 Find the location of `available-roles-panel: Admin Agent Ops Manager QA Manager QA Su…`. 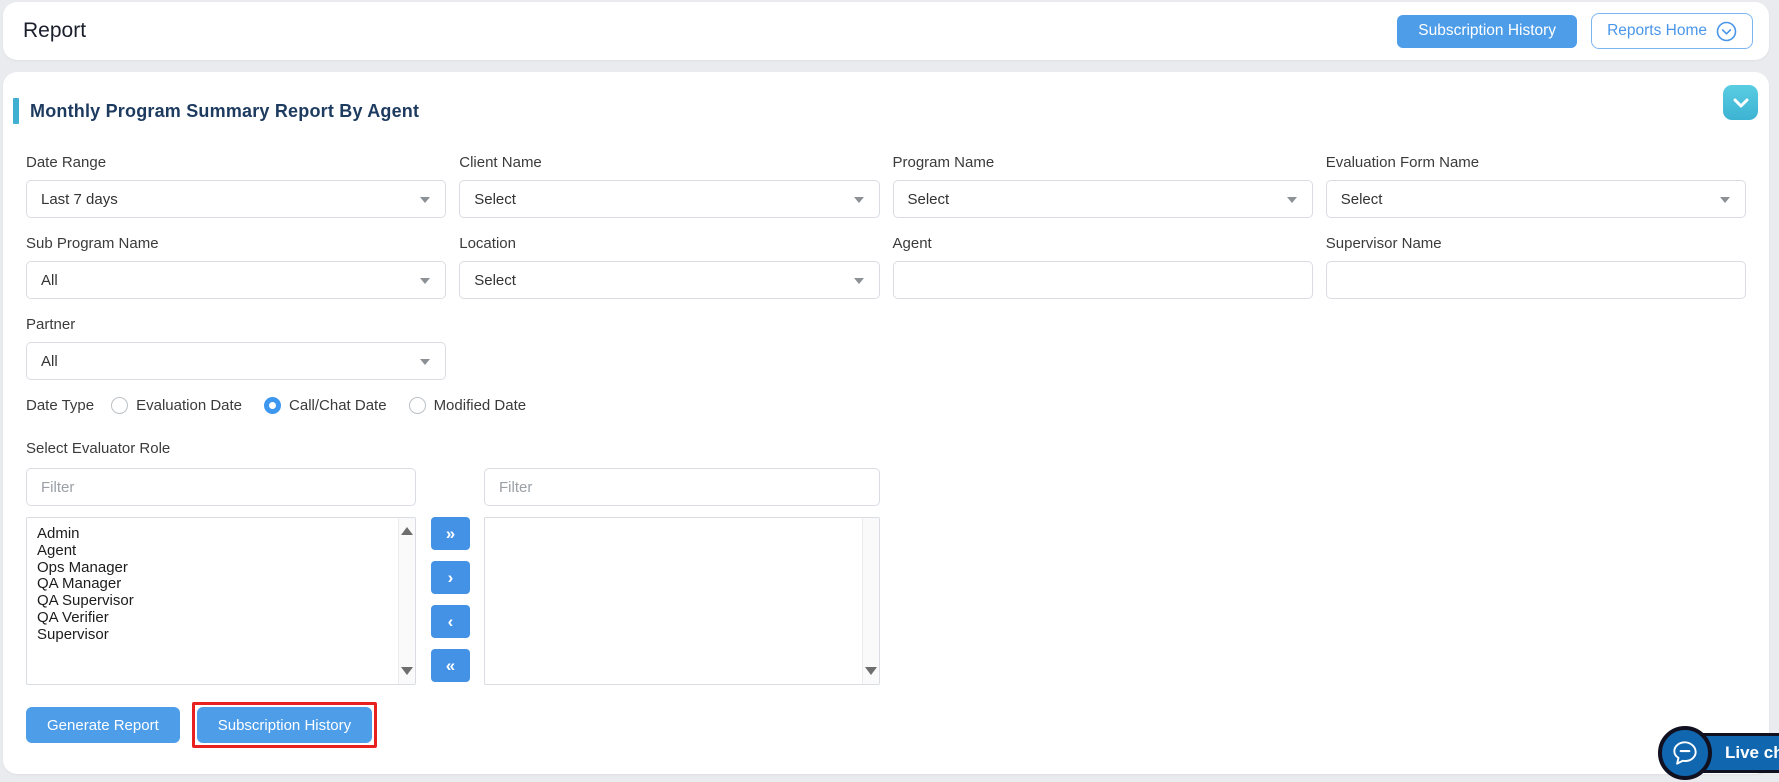

available-roles-panel: Admin Agent Ops Manager QA Manager QA Su… is located at coordinates (221, 576).